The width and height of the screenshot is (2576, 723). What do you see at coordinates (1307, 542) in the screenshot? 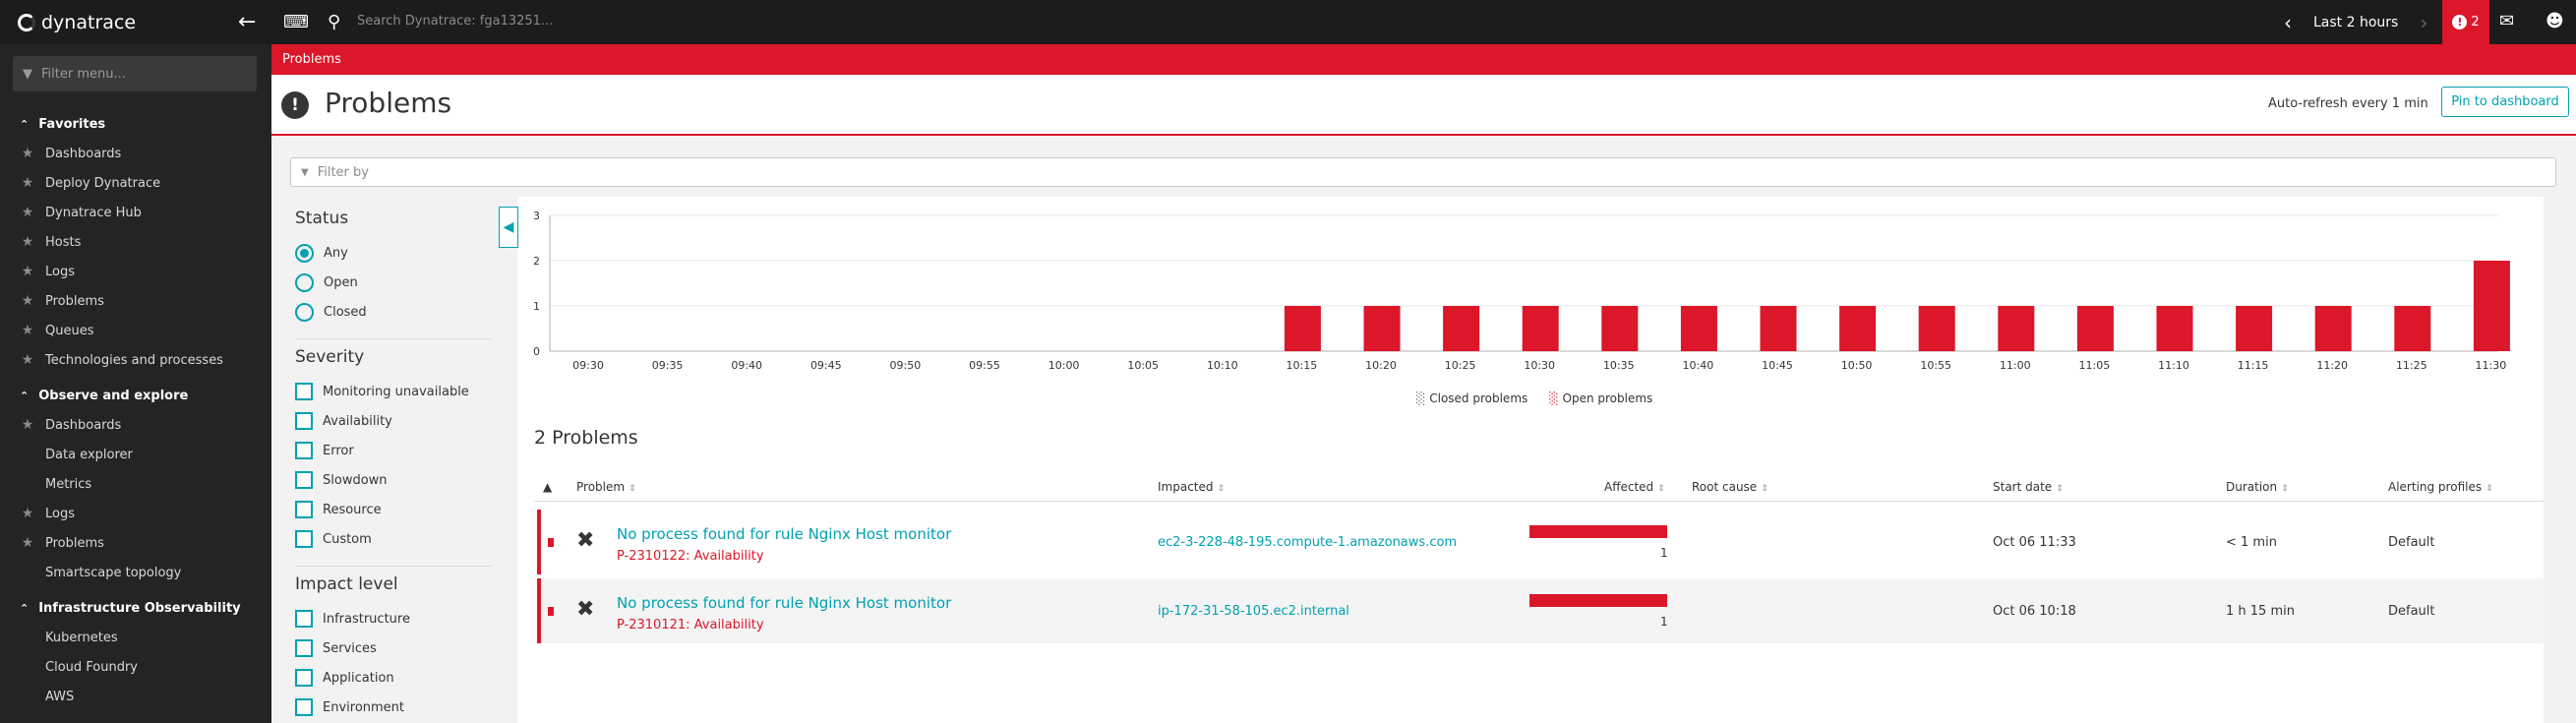
I see `impacted-entity-link: ec2-3-228-48-195.compute-1.amazonaws.com` at bounding box center [1307, 542].